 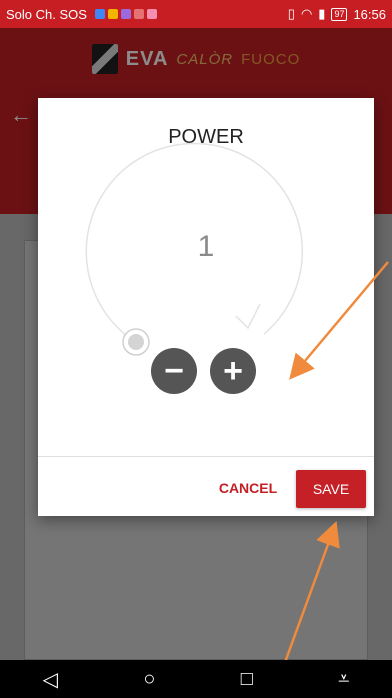 What do you see at coordinates (206, 246) in the screenshot?
I see `power-value: 1` at bounding box center [206, 246].